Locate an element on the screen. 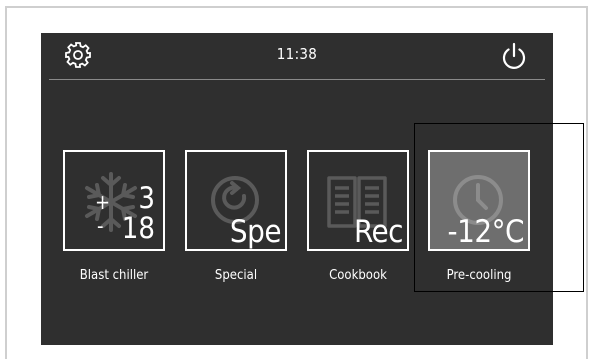 This screenshot has width=593, height=361. tile-cookbook: Rec is located at coordinates (358, 200).